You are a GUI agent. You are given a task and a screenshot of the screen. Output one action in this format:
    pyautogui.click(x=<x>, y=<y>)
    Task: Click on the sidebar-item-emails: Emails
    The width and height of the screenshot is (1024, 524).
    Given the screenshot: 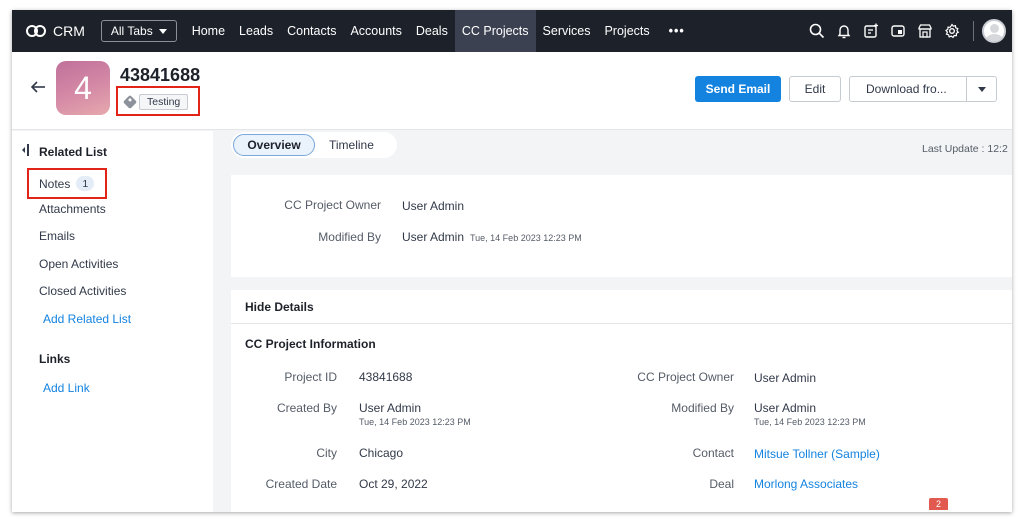 What is the action you would take?
    pyautogui.click(x=57, y=236)
    